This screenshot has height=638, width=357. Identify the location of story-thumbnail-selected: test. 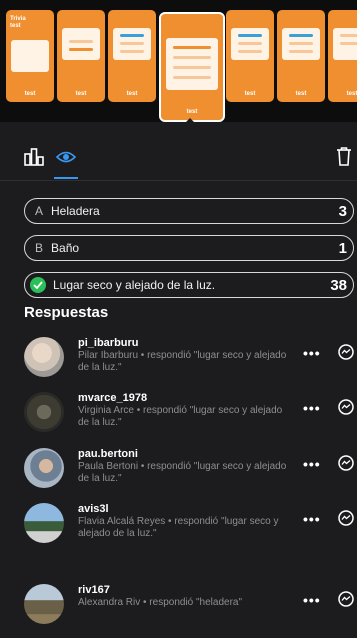
(192, 67).